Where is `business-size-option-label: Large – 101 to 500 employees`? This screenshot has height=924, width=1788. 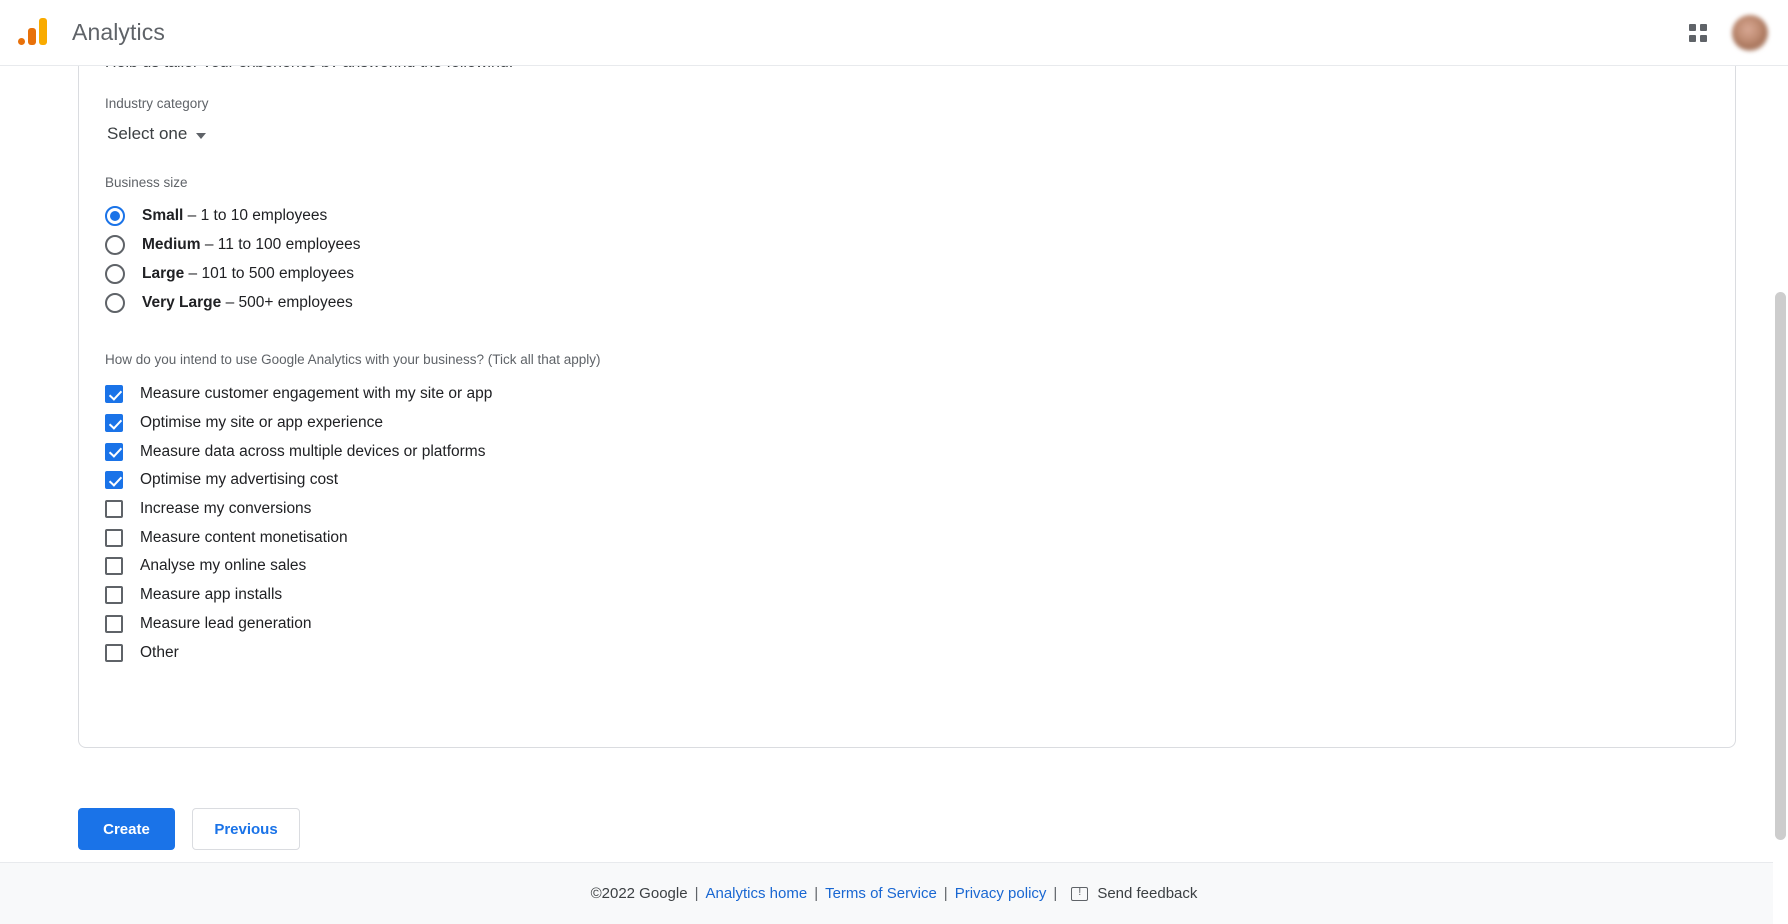
business-size-option-label: Large – 101 to 500 employees is located at coordinates (248, 273).